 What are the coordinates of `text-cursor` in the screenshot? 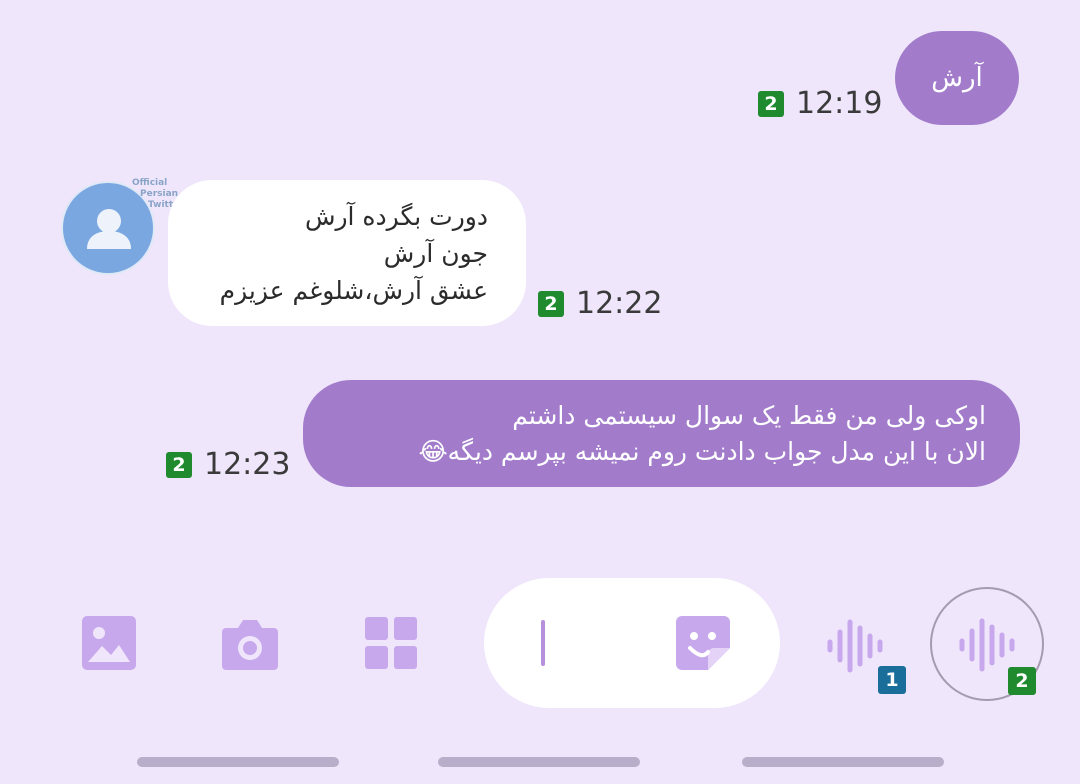 It's located at (543, 643).